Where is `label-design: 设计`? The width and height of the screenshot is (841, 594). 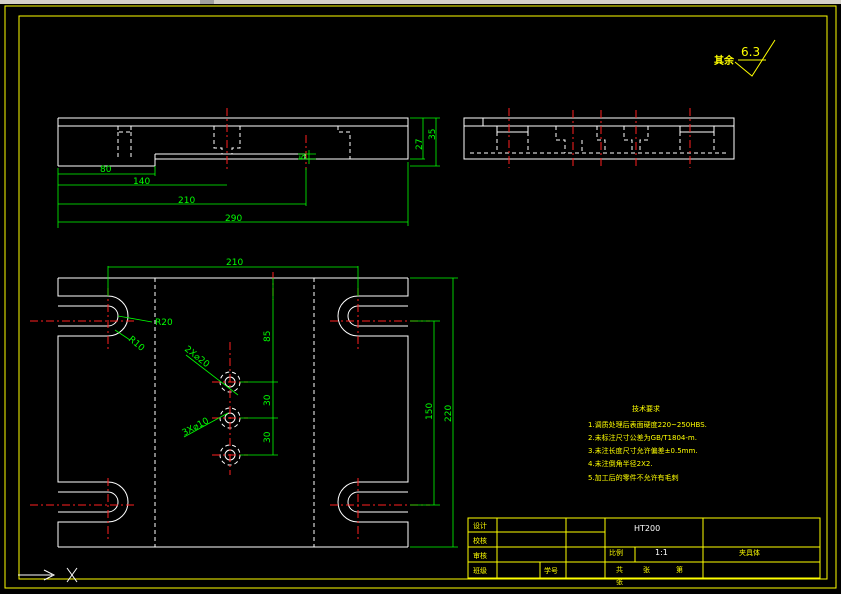 label-design: 设计 is located at coordinates (480, 525).